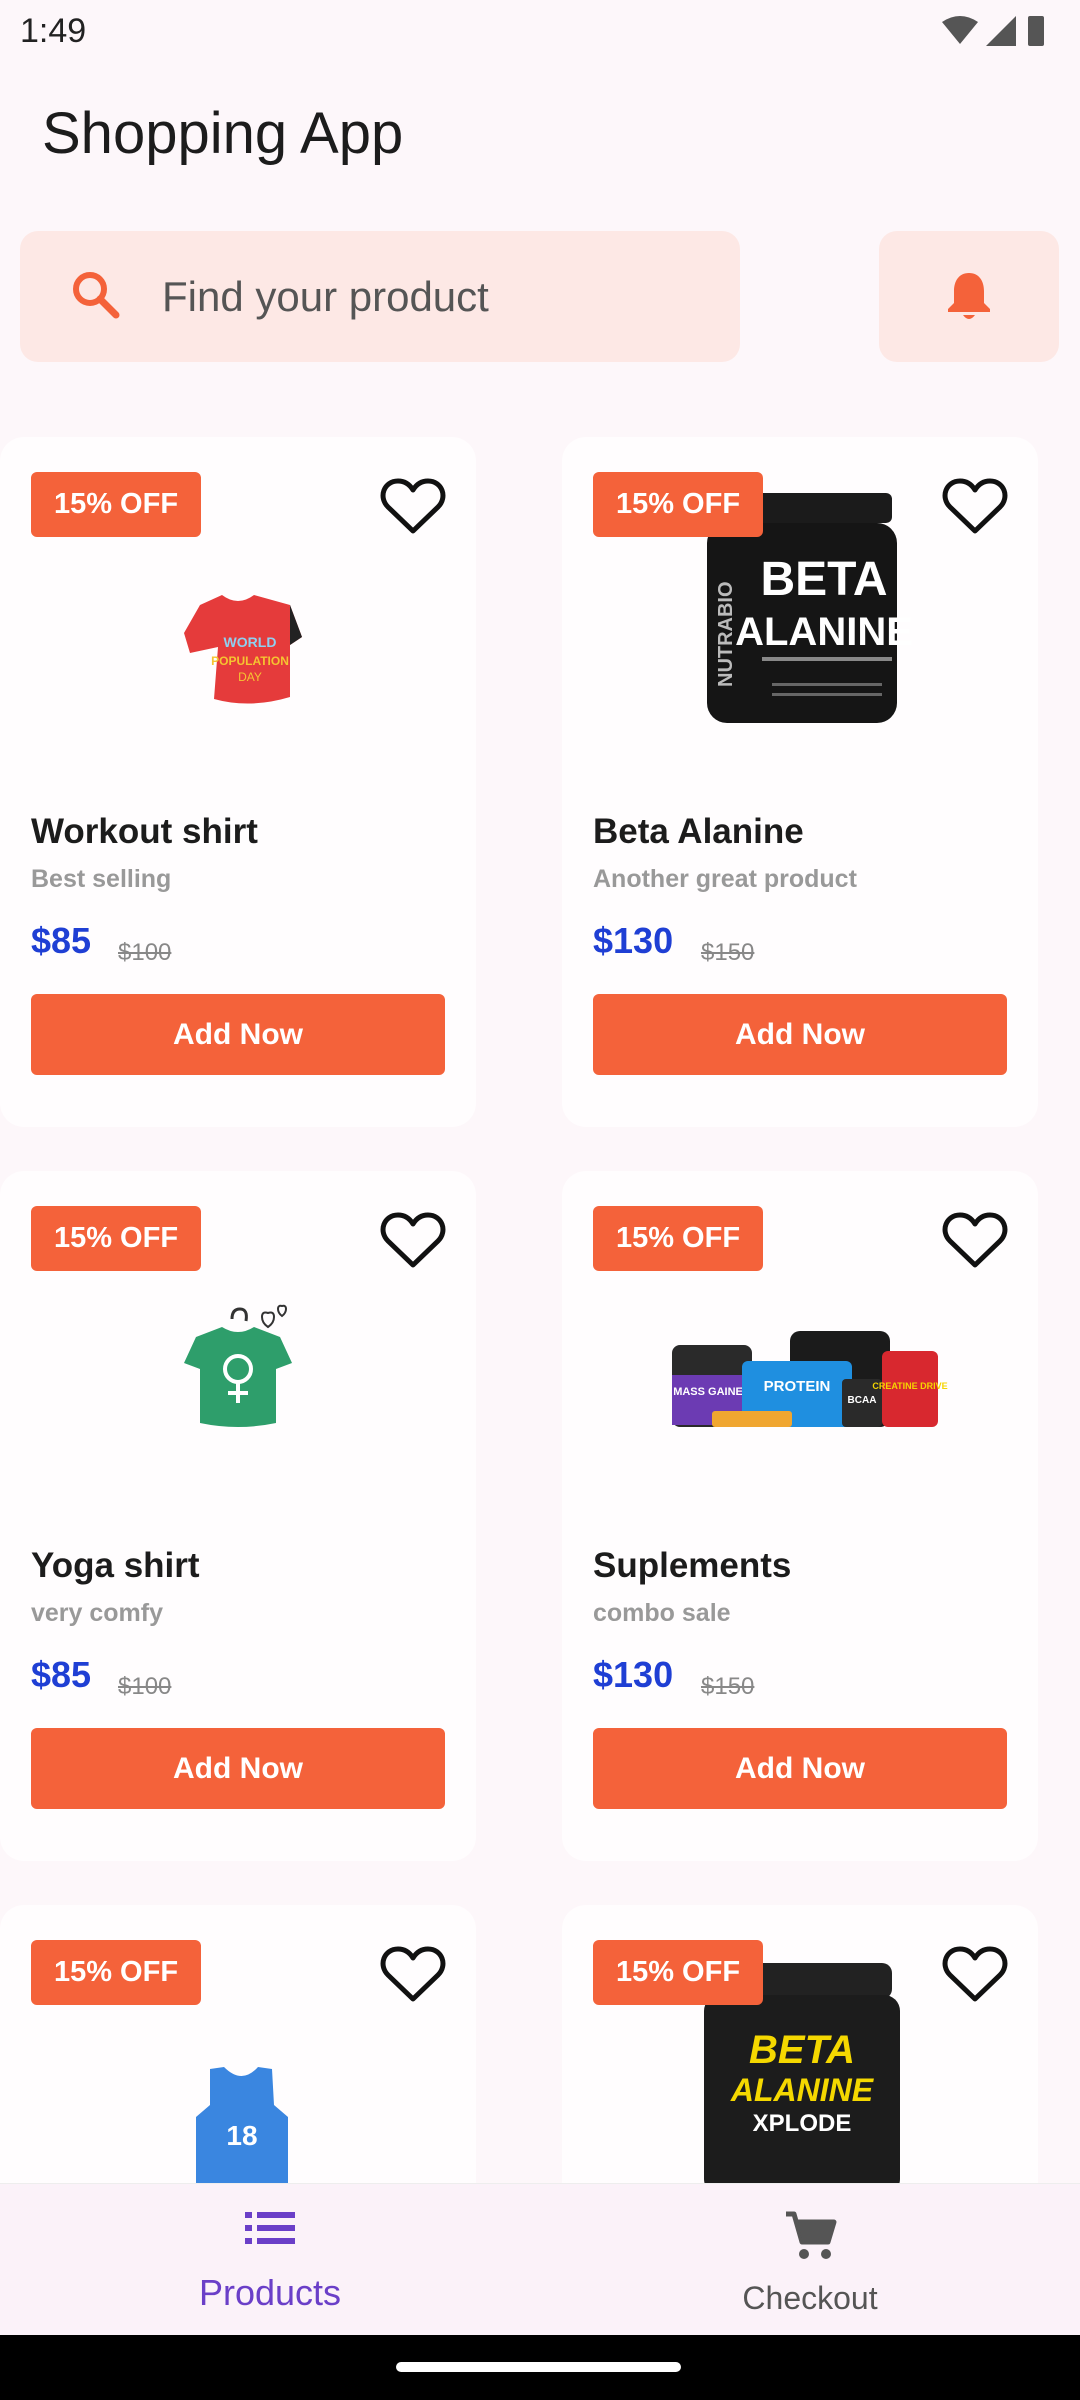  Describe the element at coordinates (862, 1400) in the screenshot. I see `bcaa-label: BCAA` at that location.